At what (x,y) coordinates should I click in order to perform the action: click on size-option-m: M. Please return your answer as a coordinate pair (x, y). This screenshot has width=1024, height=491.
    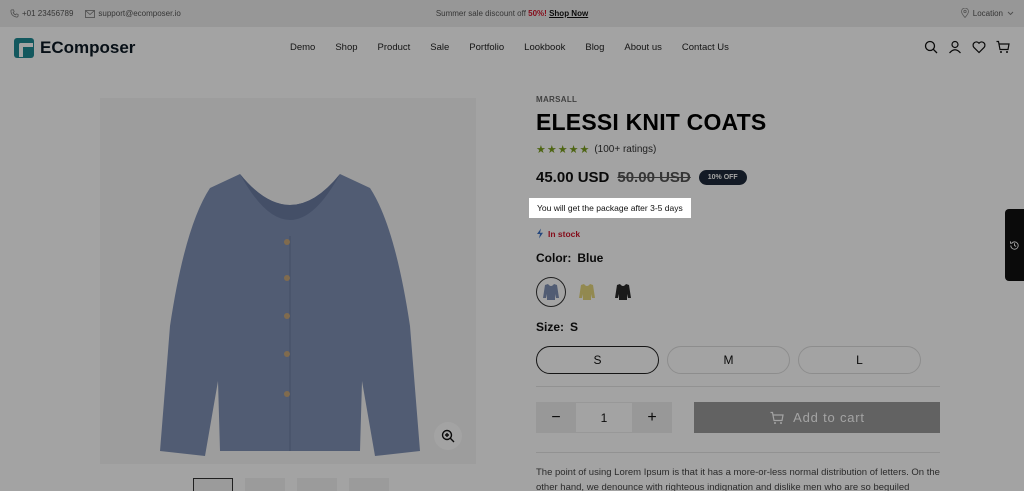
    Looking at the image, I should click on (728, 360).